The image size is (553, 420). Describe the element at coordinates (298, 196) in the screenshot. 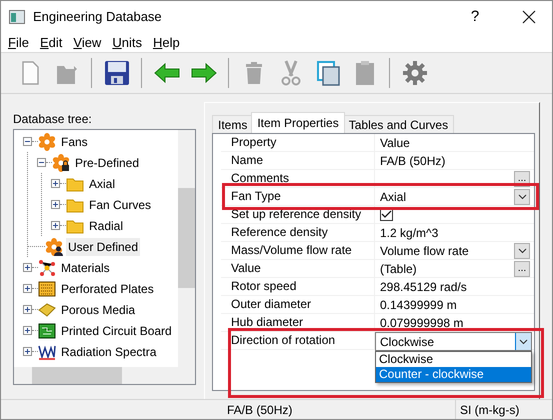

I see `property-cell: Fan Type` at that location.